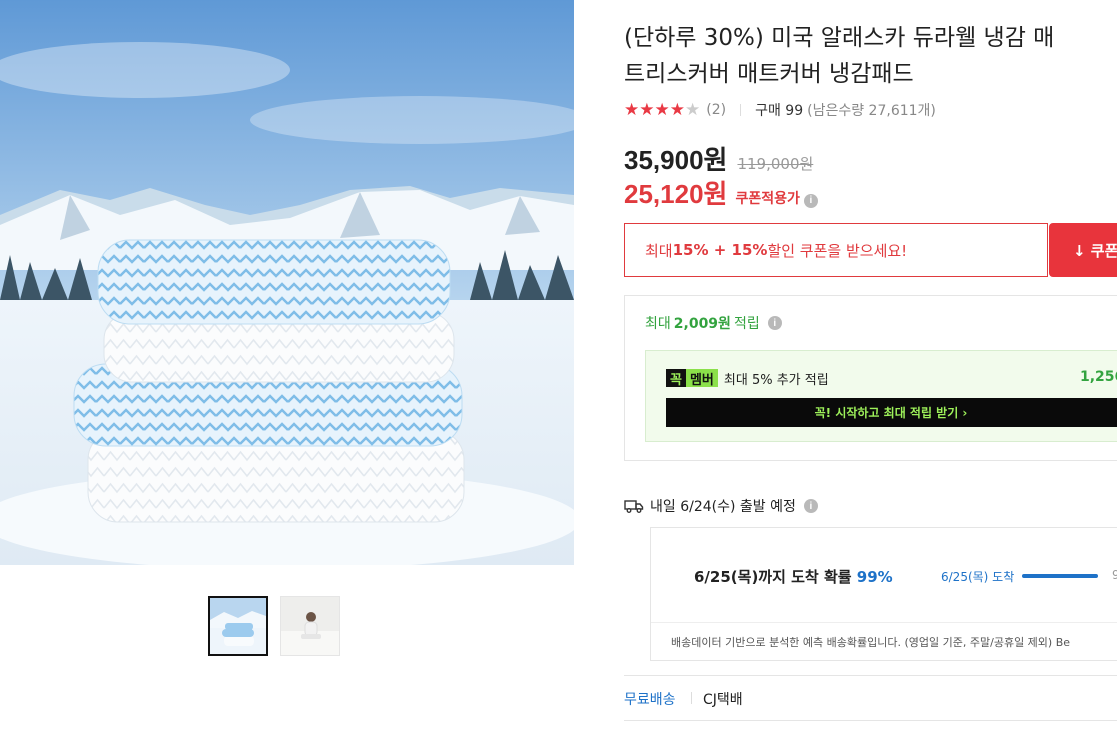 The image size is (1117, 729). Describe the element at coordinates (871, 111) in the screenshot. I see `remaining-stock: (남은수량 27,611개)` at that location.